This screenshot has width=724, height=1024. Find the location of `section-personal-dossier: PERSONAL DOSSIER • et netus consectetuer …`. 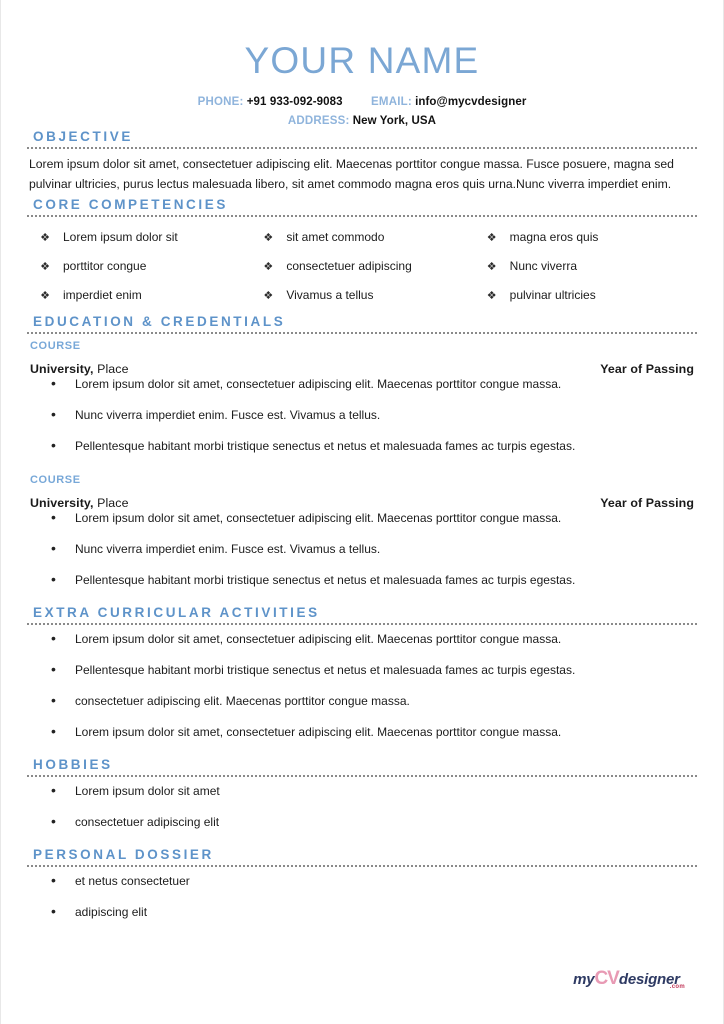

section-personal-dossier: PERSONAL DOSSIER • et netus consectetuer … is located at coordinates (362, 891).